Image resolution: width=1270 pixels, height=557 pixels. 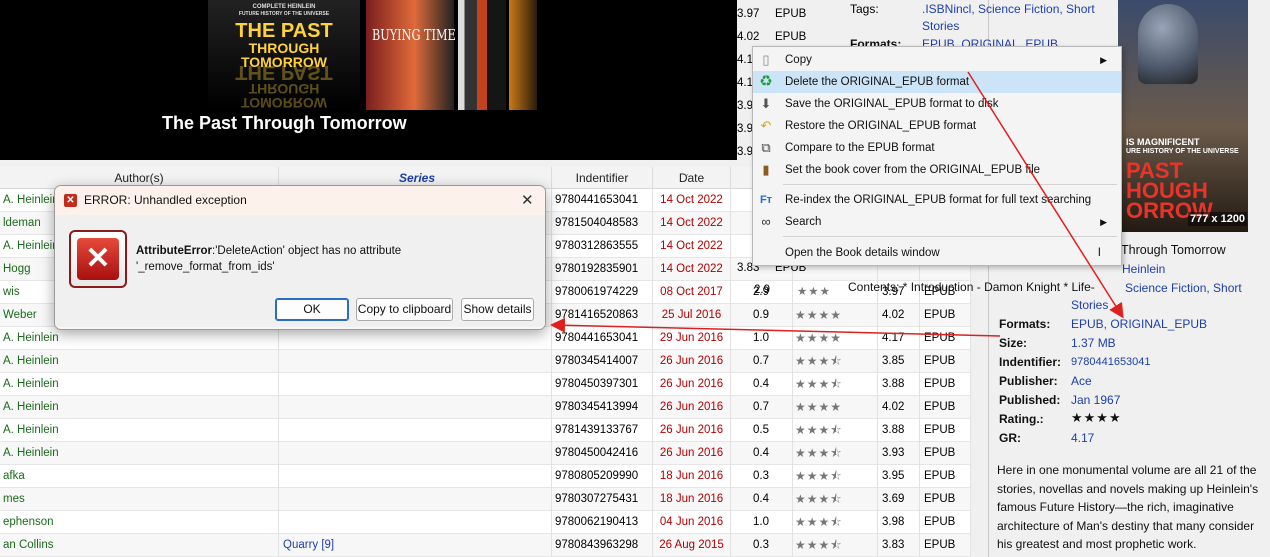 What do you see at coordinates (602, 522) in the screenshot?
I see `cell-id: 9780062190413` at bounding box center [602, 522].